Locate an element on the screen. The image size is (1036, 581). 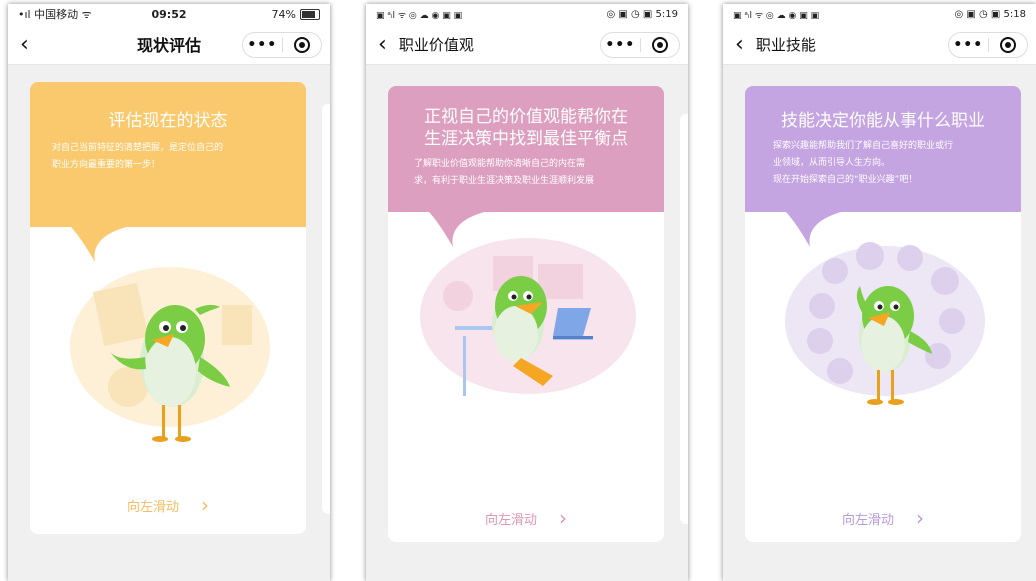
bubble-title: 技能决定你能从事什么职业 is located at coordinates (883, 121).